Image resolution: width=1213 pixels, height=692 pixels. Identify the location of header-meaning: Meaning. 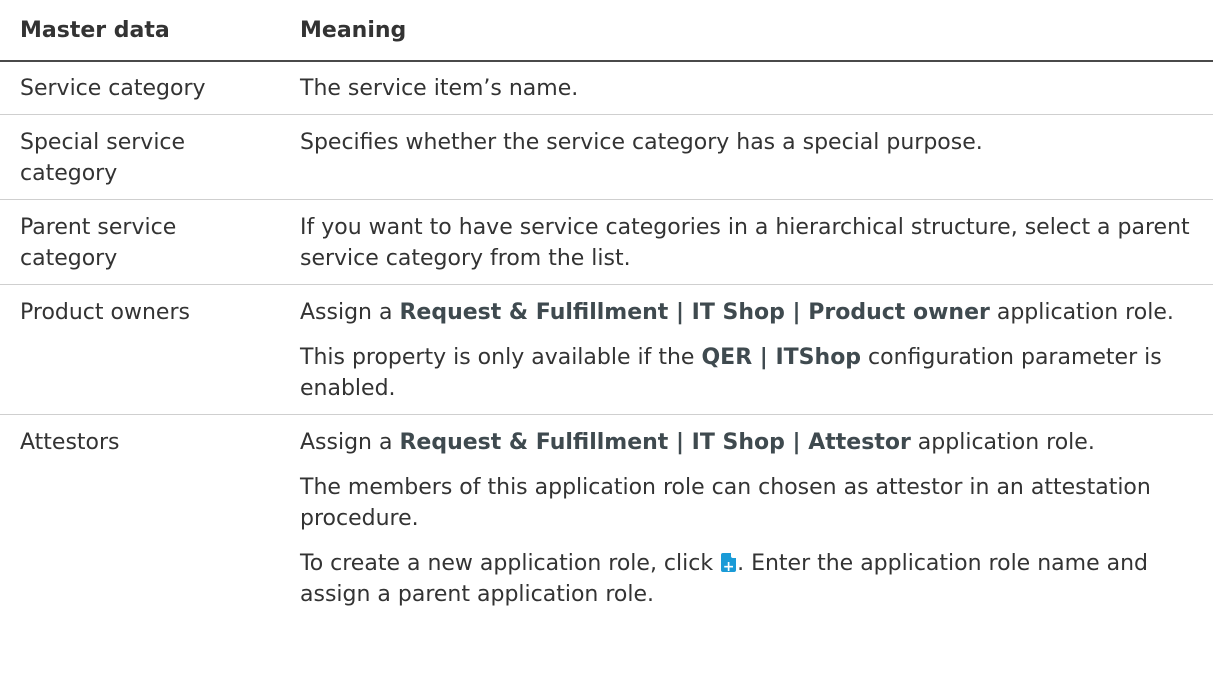
(745, 31).